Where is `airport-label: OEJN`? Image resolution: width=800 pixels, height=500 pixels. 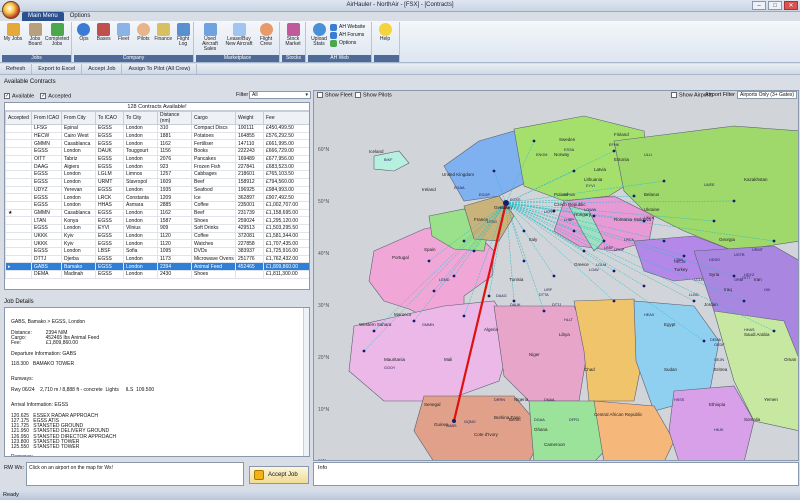
airport-label: OEJN is located at coordinates (719, 360).